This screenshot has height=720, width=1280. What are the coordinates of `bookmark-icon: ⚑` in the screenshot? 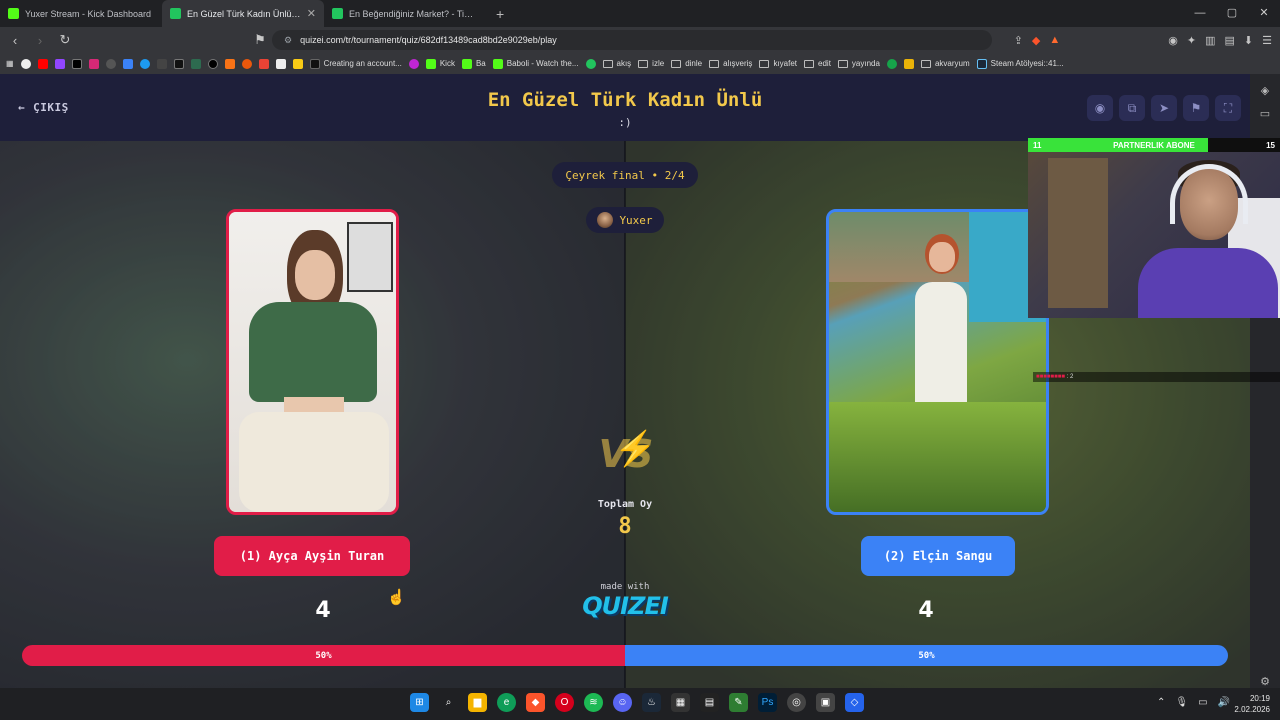 It's located at (260, 40).